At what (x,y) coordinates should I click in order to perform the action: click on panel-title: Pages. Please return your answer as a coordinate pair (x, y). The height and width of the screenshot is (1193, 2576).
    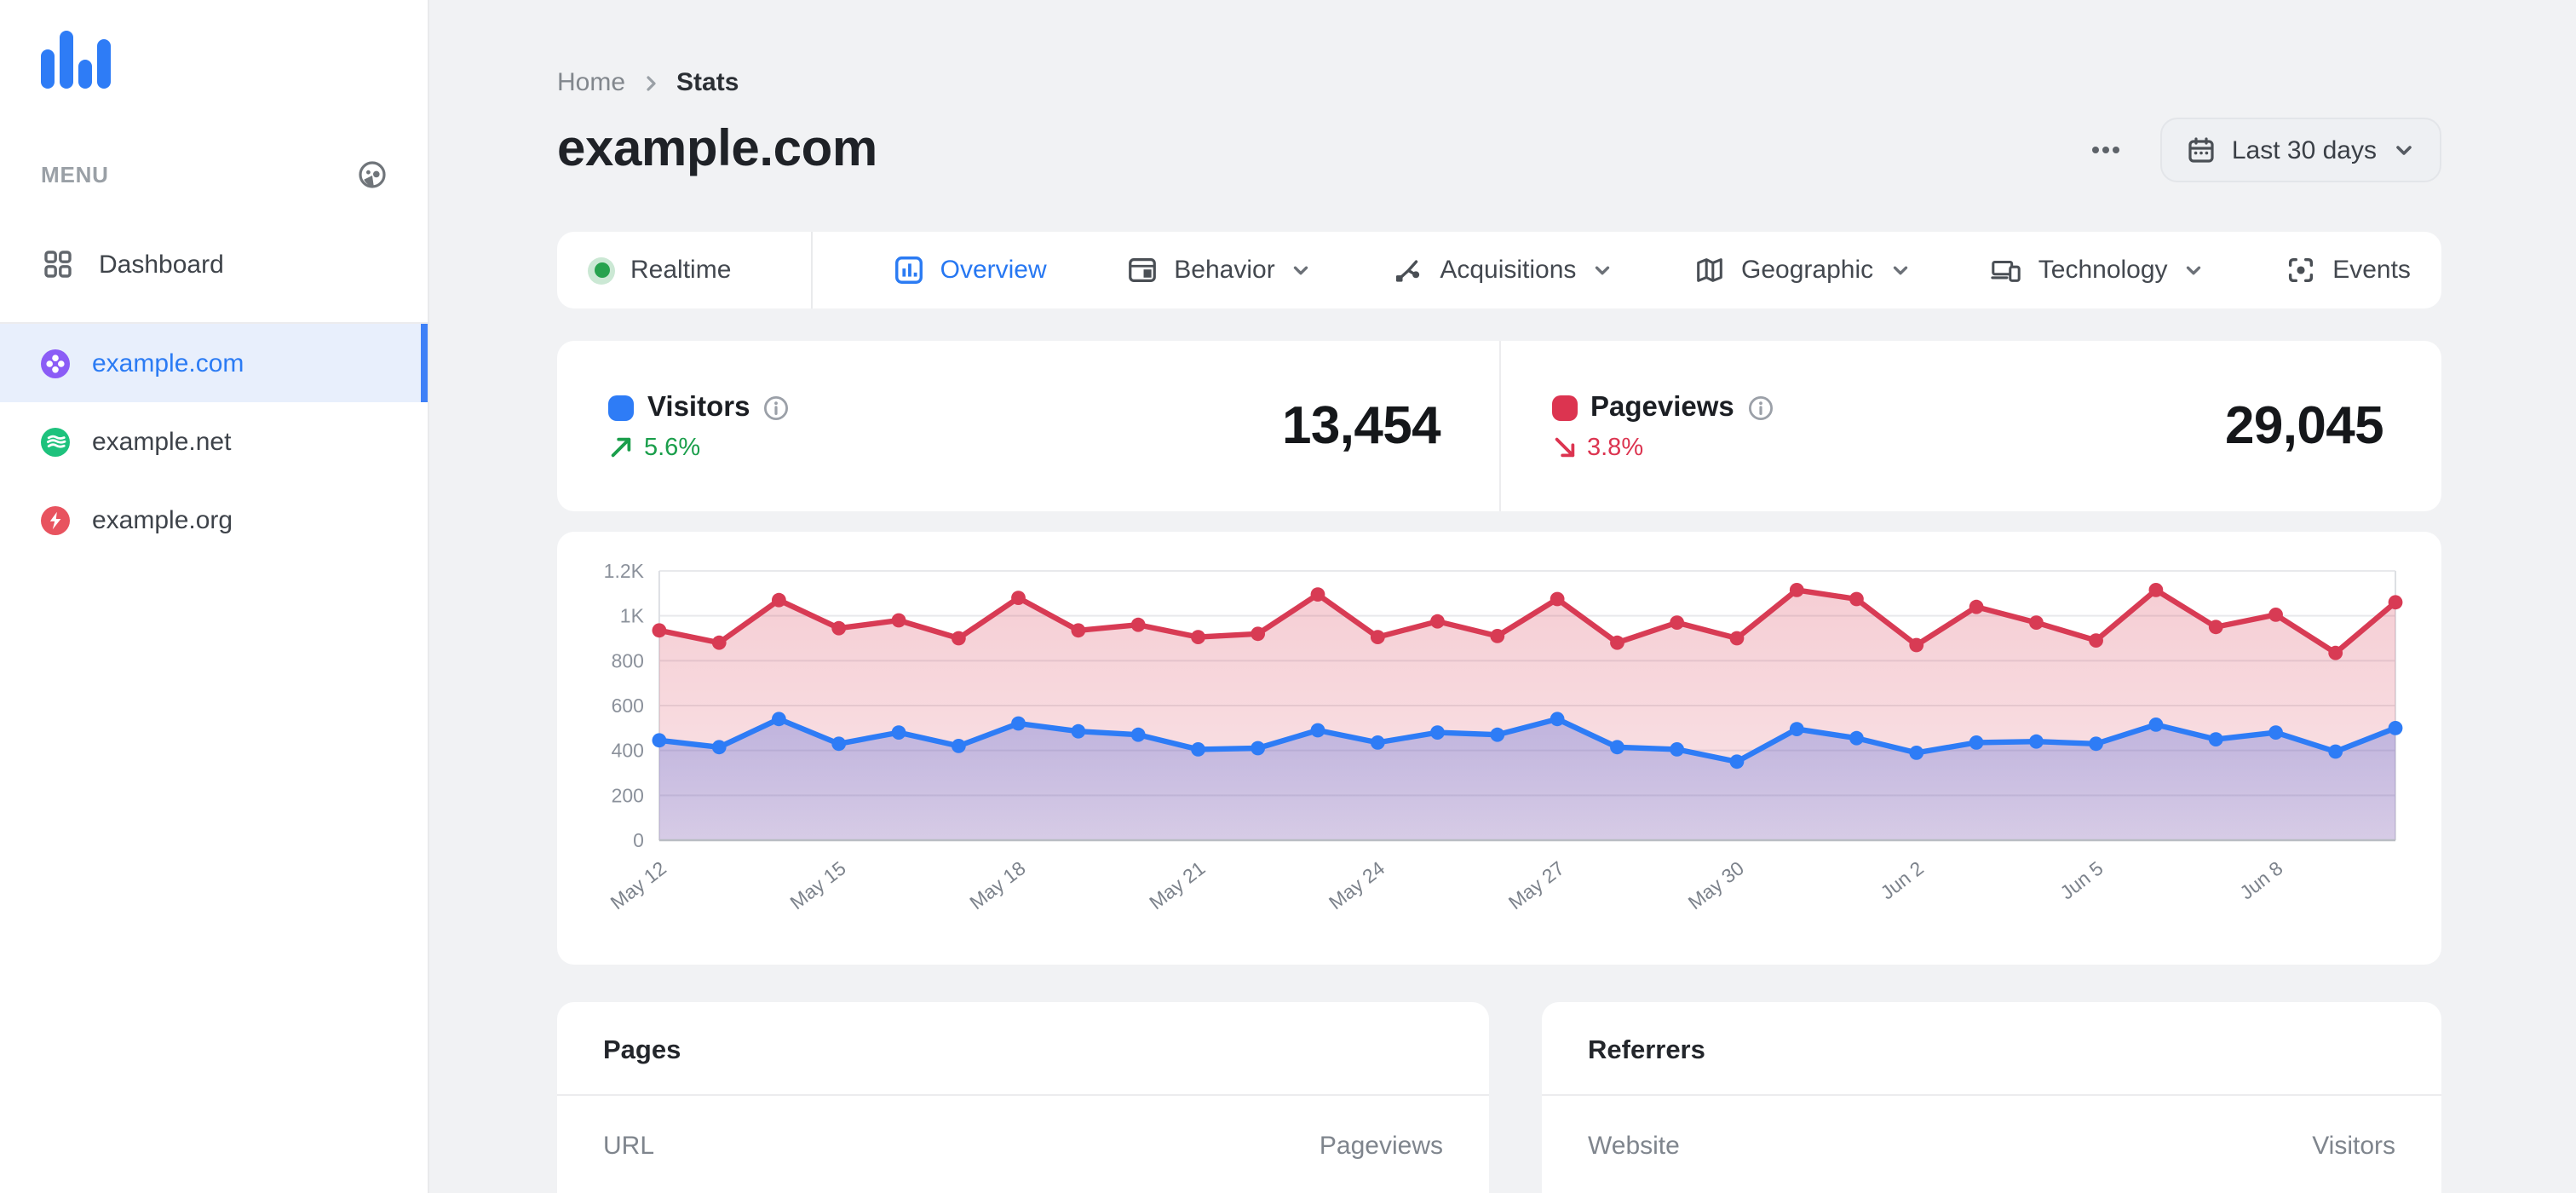
    Looking at the image, I should click on (642, 1050).